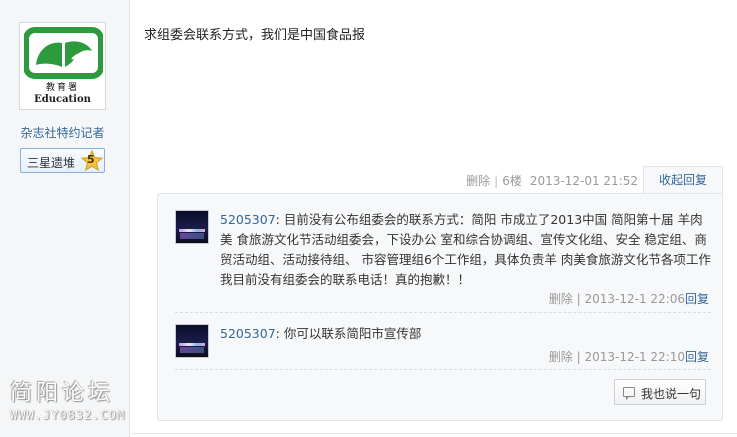 The height and width of the screenshot is (437, 737). Describe the element at coordinates (62, 132) in the screenshot. I see `author-title-link: 杂志社特约记者` at that location.